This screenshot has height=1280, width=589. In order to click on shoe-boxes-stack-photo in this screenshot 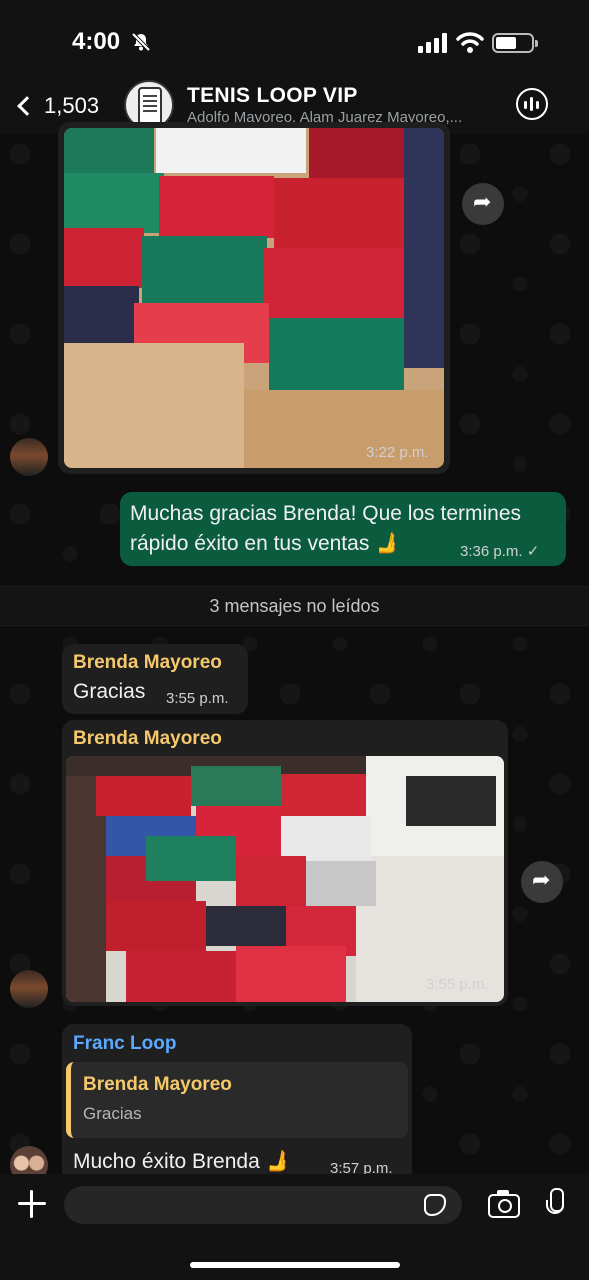, I will do `click(285, 879)`.